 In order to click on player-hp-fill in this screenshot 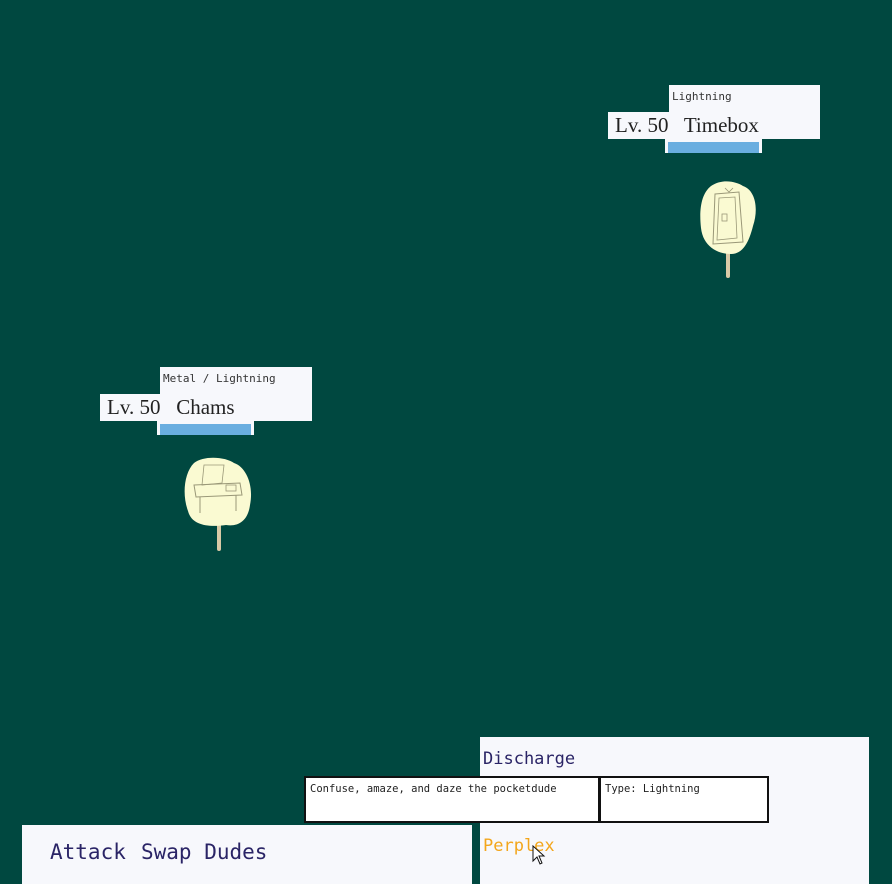, I will do `click(205, 429)`.